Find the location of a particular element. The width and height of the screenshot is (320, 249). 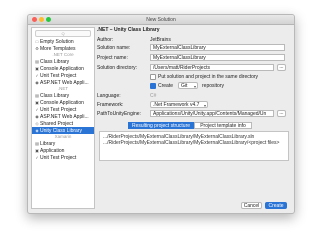

sidebar-item: ◈Unity Class Library is located at coordinates (63, 130).